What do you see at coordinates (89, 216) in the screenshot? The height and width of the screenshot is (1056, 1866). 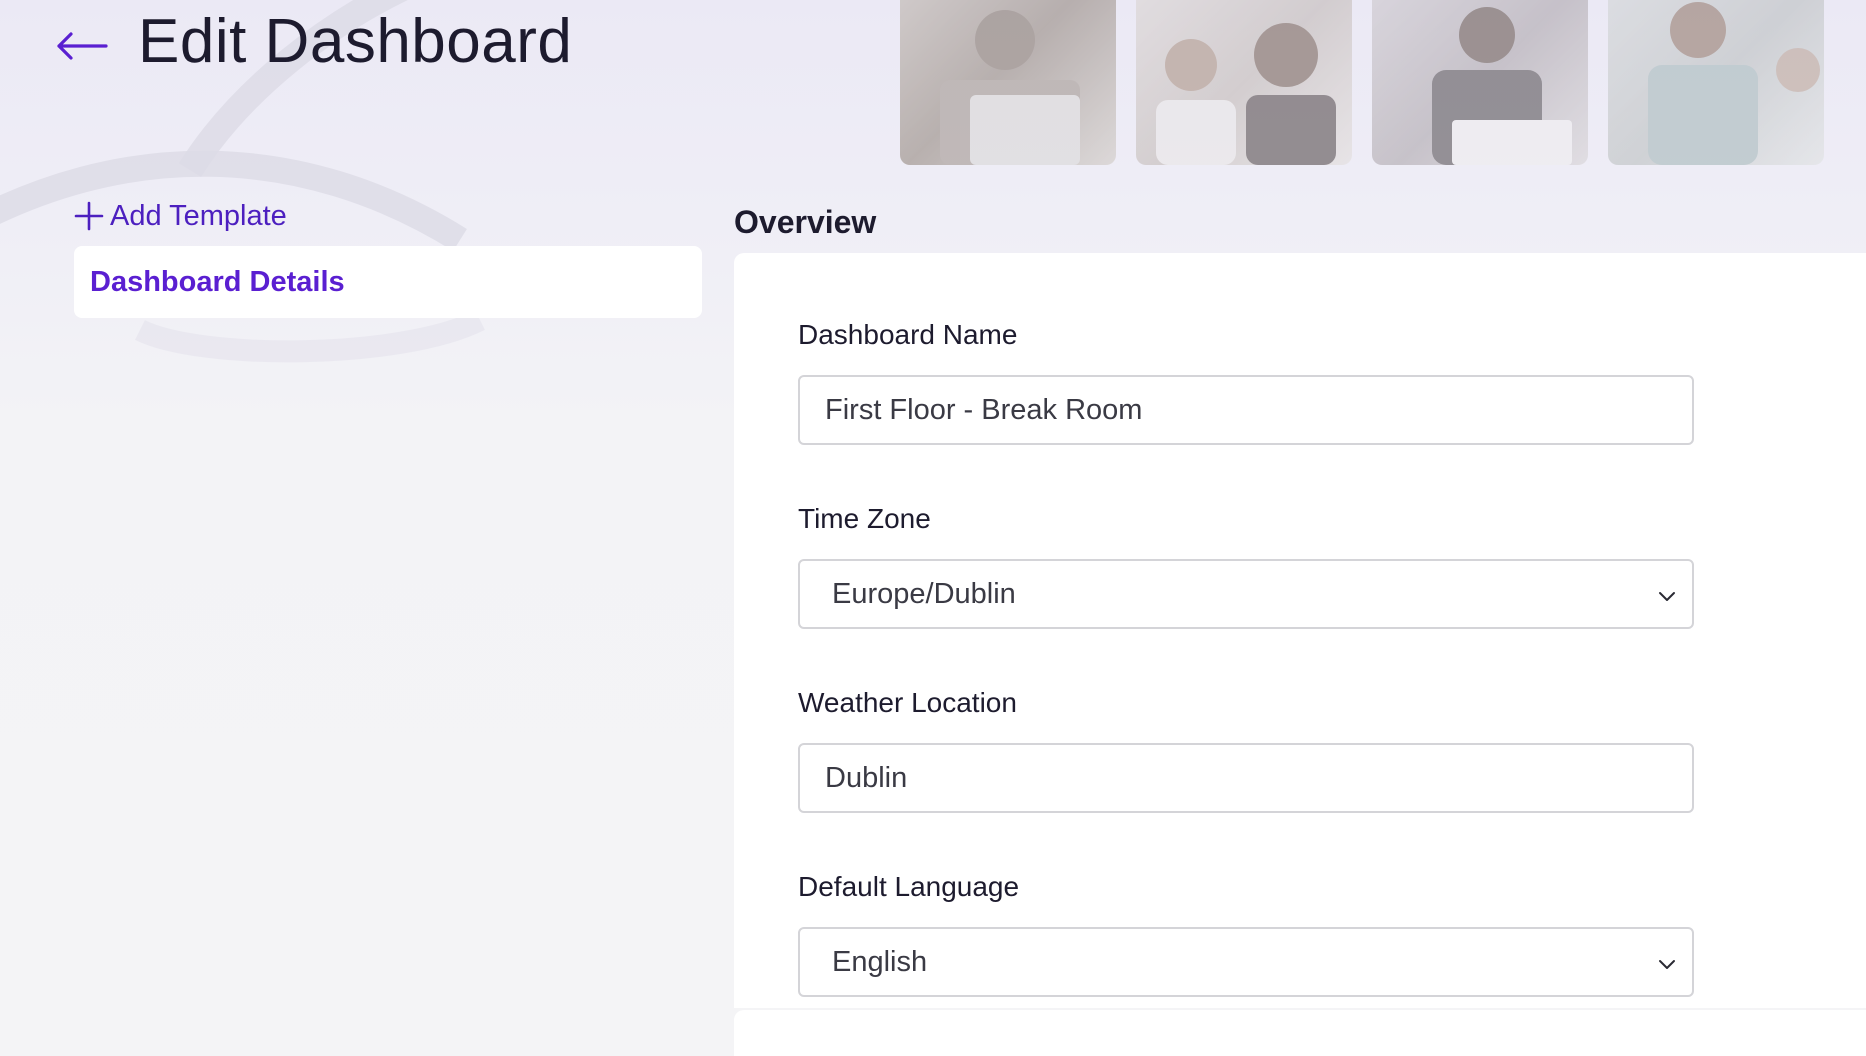 I see `plus-icon` at bounding box center [89, 216].